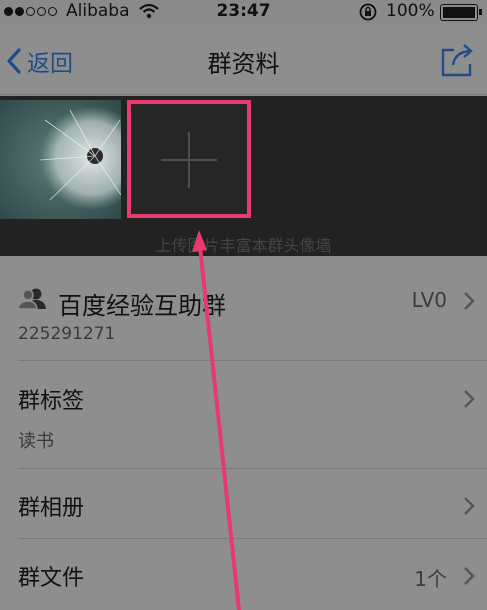  I want to click on group-members-icon, so click(31, 300).